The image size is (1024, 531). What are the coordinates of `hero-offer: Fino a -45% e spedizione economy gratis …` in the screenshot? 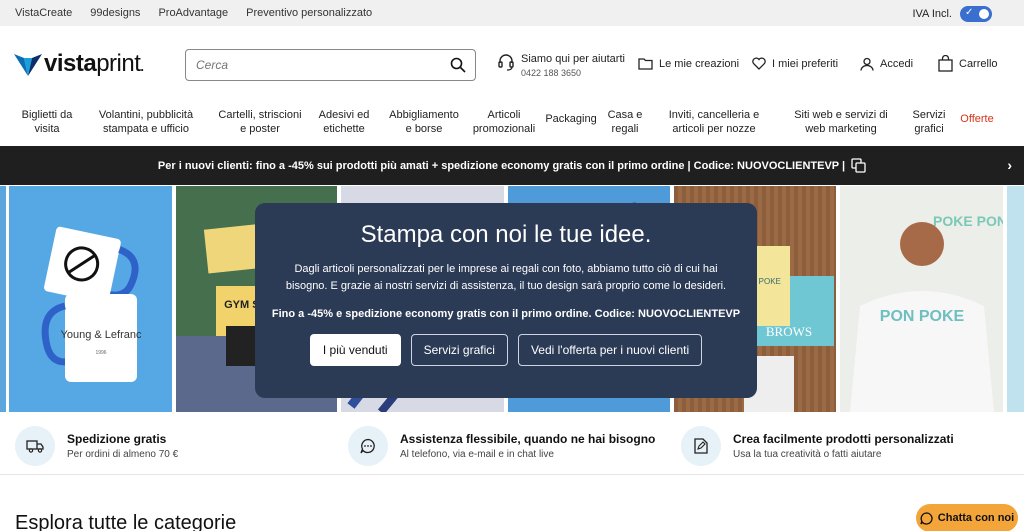 It's located at (506, 314).